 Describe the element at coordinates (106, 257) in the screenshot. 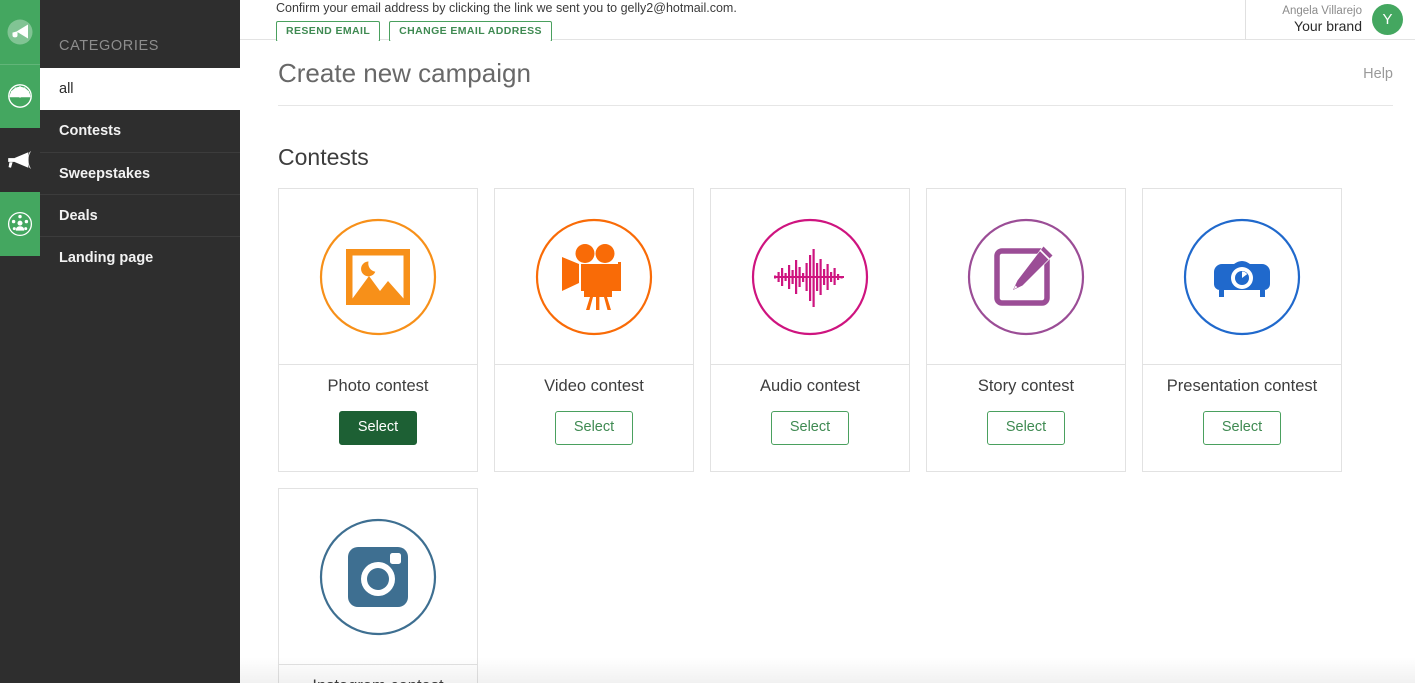

I see `sidebar-item-label: Landing page` at that location.